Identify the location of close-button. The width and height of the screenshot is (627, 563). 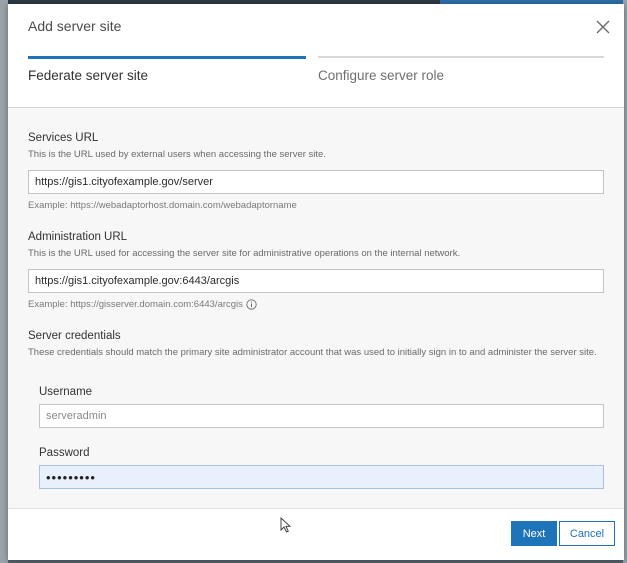
(603, 27).